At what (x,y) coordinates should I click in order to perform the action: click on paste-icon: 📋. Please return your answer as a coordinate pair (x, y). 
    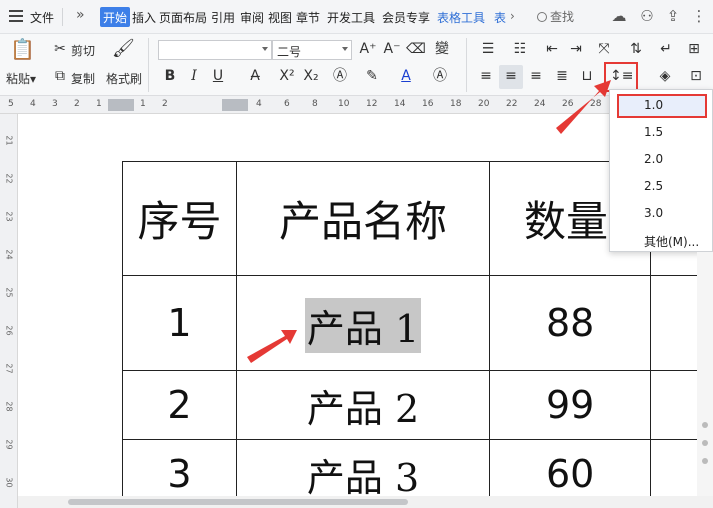
    Looking at the image, I should click on (22, 49).